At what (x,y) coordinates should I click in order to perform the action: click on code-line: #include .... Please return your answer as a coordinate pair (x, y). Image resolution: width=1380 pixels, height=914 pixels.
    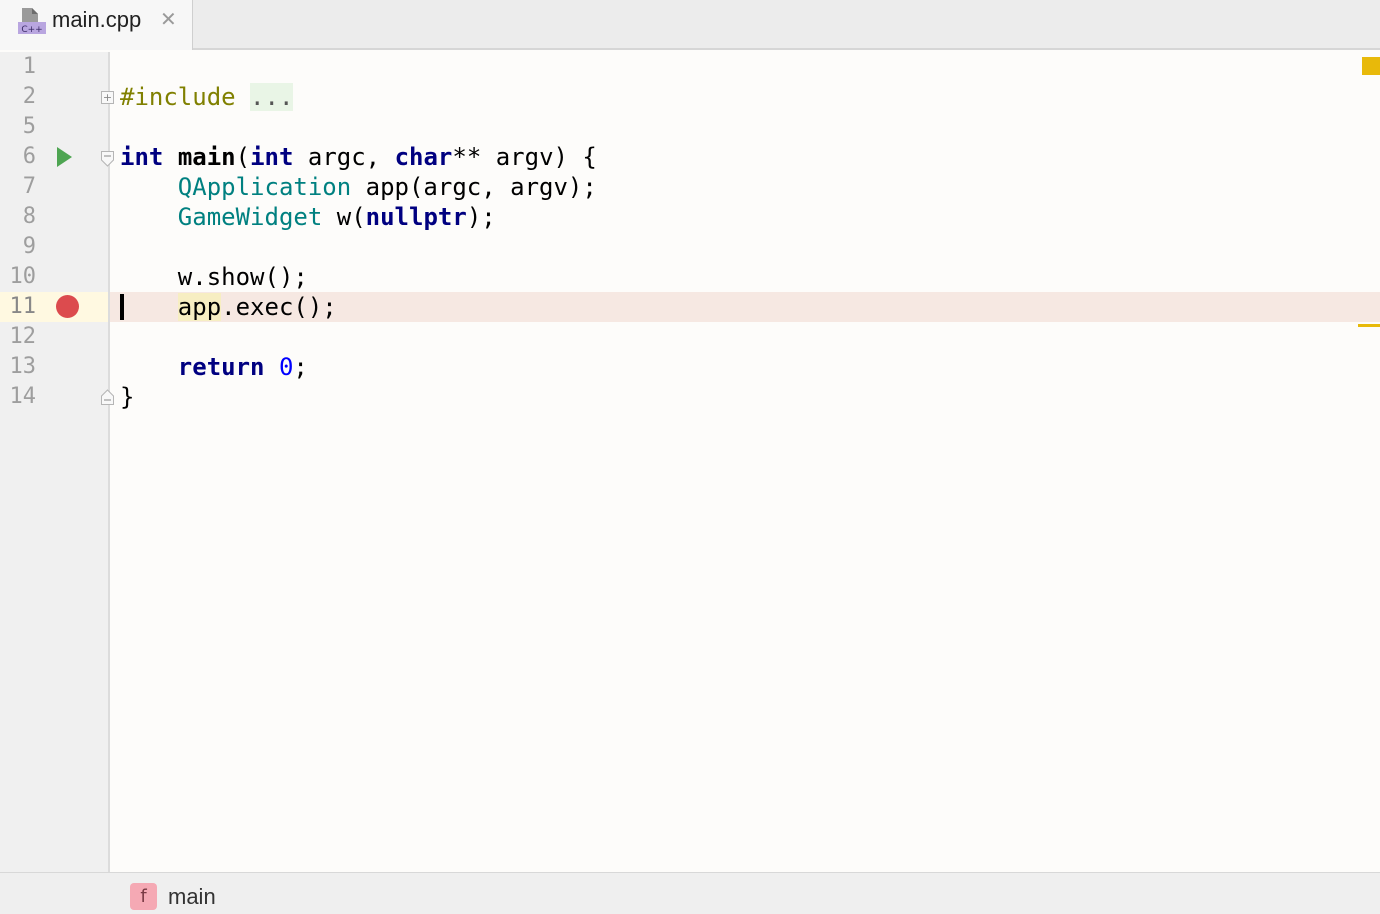
    Looking at the image, I should click on (745, 97).